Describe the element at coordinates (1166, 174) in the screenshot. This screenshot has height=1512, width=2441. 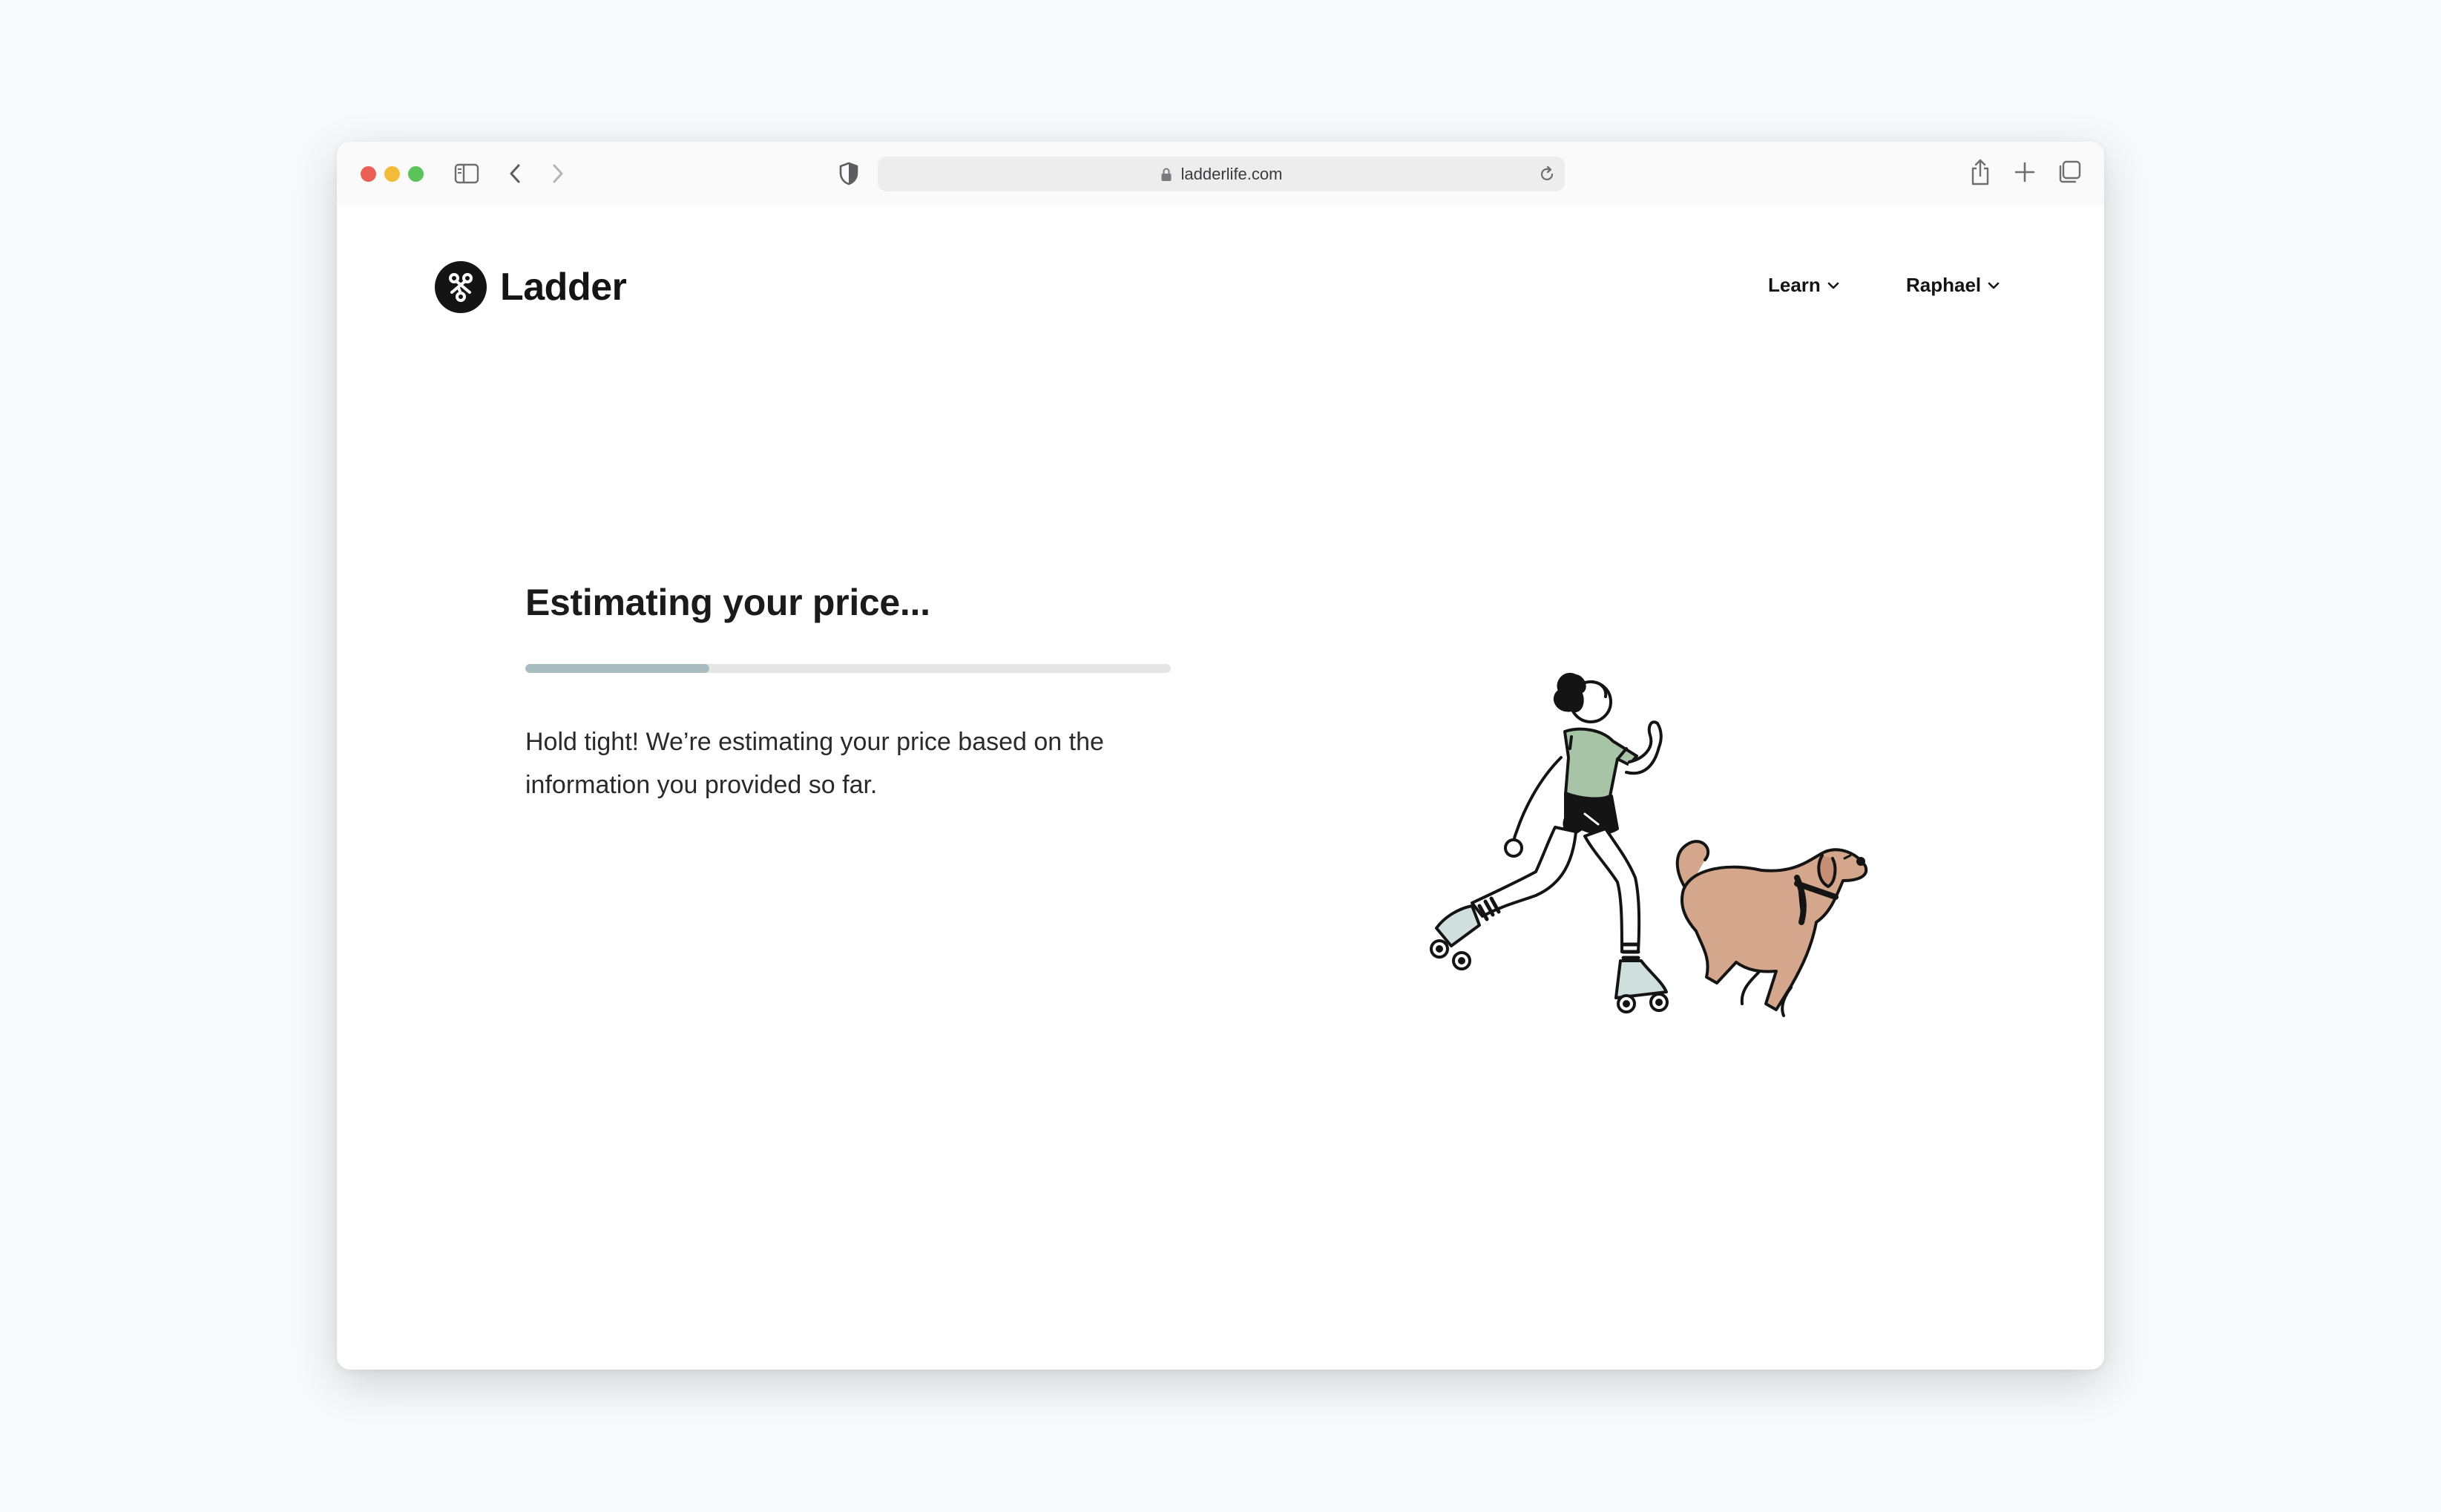
I see `lock-icon` at that location.